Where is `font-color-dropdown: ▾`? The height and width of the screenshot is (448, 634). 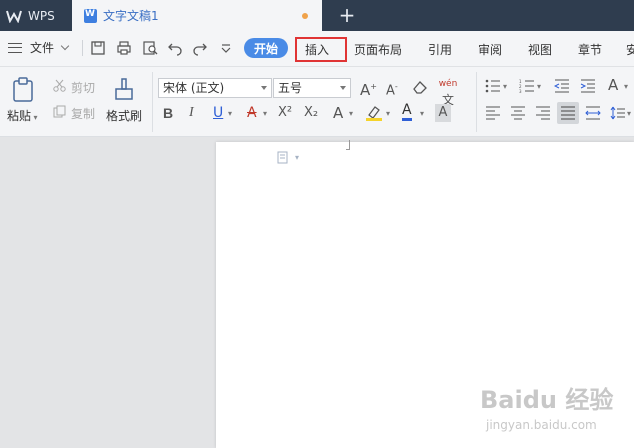 font-color-dropdown: ▾ is located at coordinates (422, 114).